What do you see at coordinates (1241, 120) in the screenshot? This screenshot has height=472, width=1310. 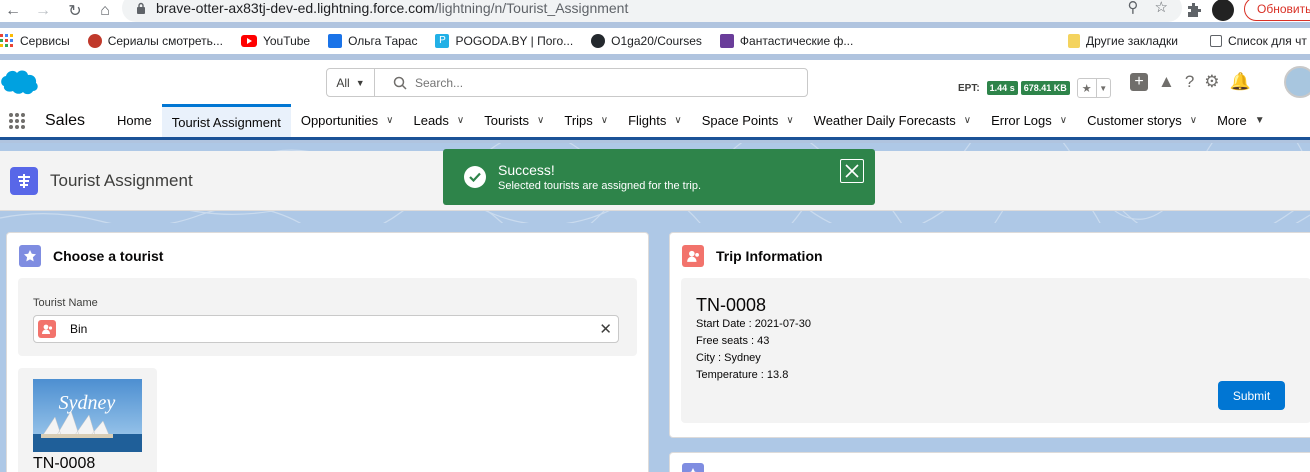 I see `nav-item-more: More ▼` at bounding box center [1241, 120].